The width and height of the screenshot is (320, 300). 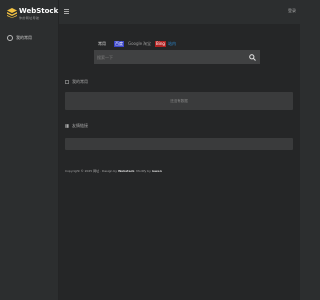 I want to click on search-icon, so click(x=252, y=57).